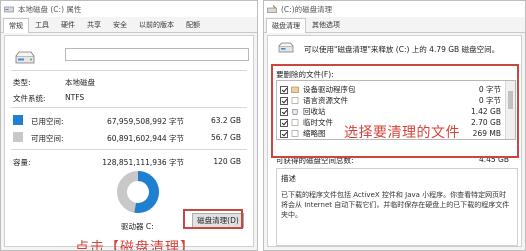  Describe the element at coordinates (22, 82) in the screenshot. I see `type-label: 类型:` at that location.